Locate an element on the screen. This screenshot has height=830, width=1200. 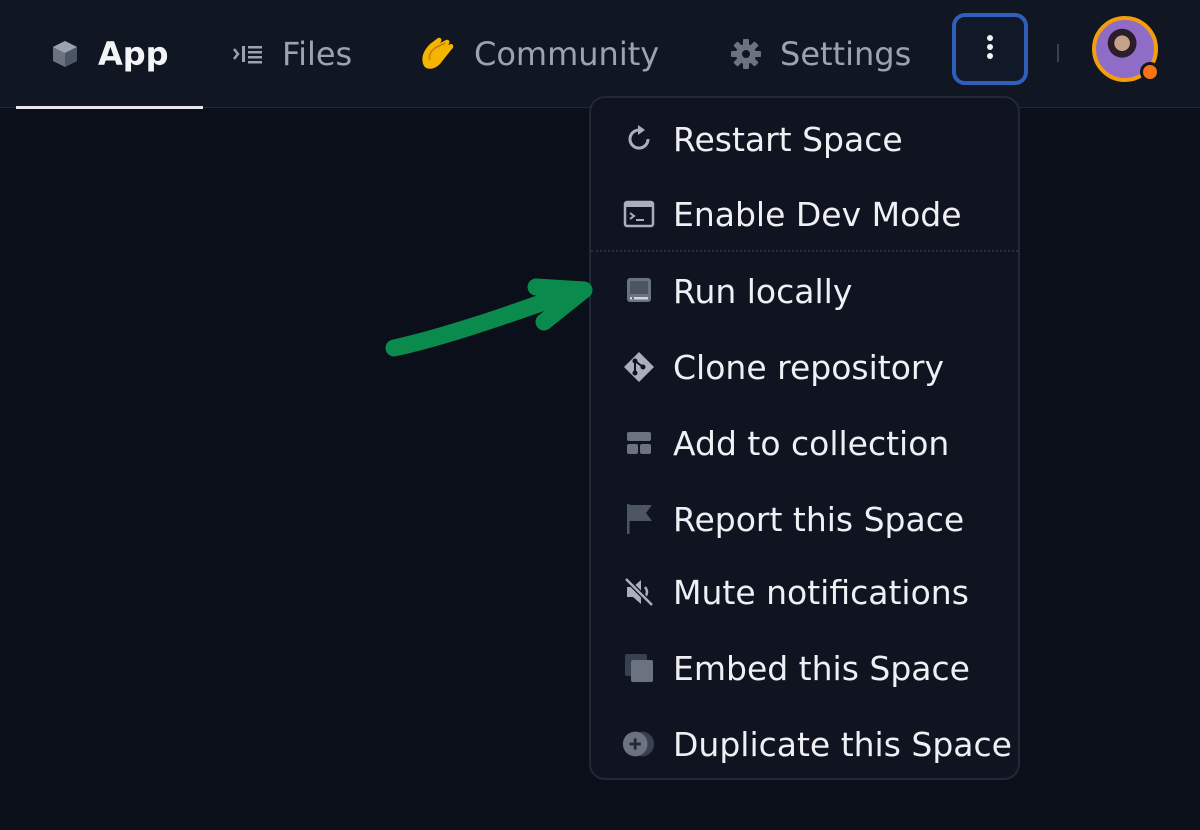
annotation-arrow is located at coordinates (489, 317).